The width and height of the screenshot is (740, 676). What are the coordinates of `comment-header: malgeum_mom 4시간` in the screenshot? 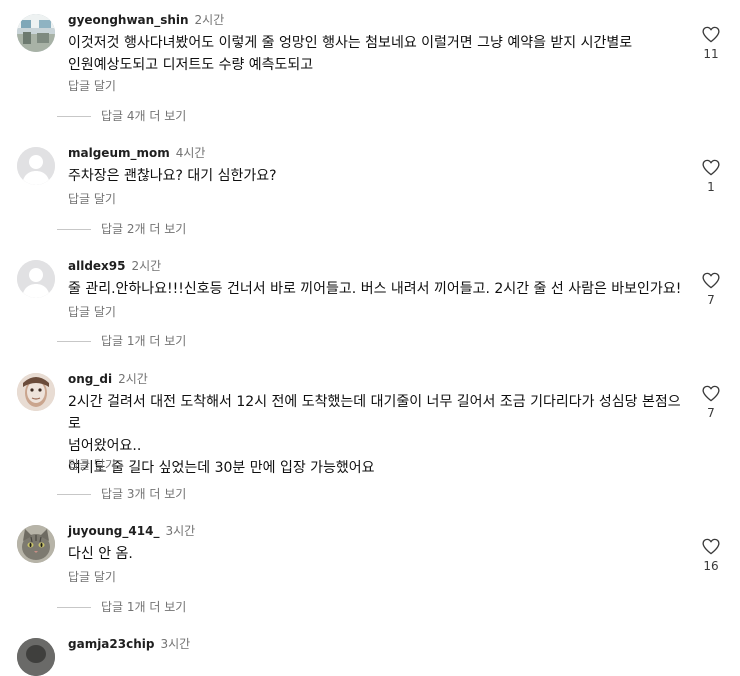 It's located at (136, 153).